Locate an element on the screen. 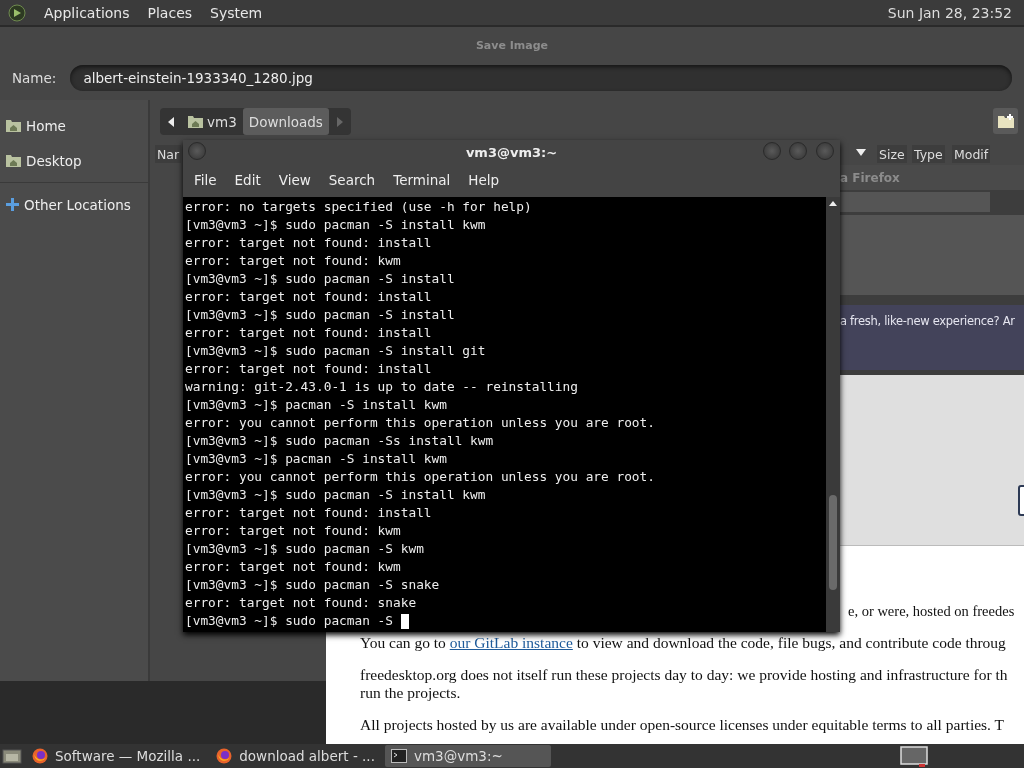  dialog-title: Save Image is located at coordinates (512, 45).